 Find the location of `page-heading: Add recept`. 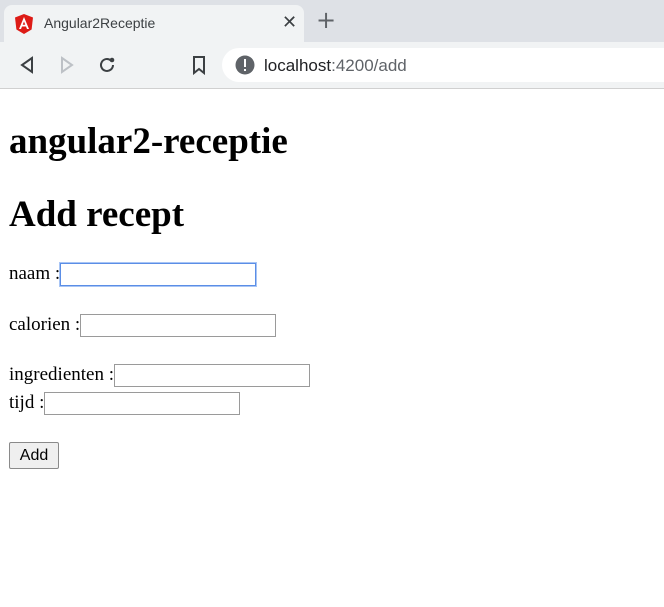

page-heading: Add recept is located at coordinates (97, 214).